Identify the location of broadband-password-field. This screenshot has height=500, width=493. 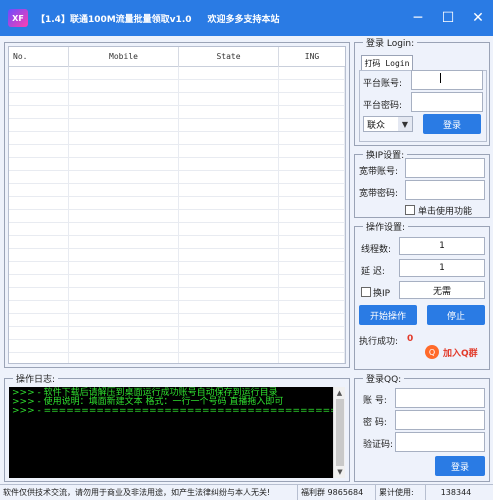
(445, 190).